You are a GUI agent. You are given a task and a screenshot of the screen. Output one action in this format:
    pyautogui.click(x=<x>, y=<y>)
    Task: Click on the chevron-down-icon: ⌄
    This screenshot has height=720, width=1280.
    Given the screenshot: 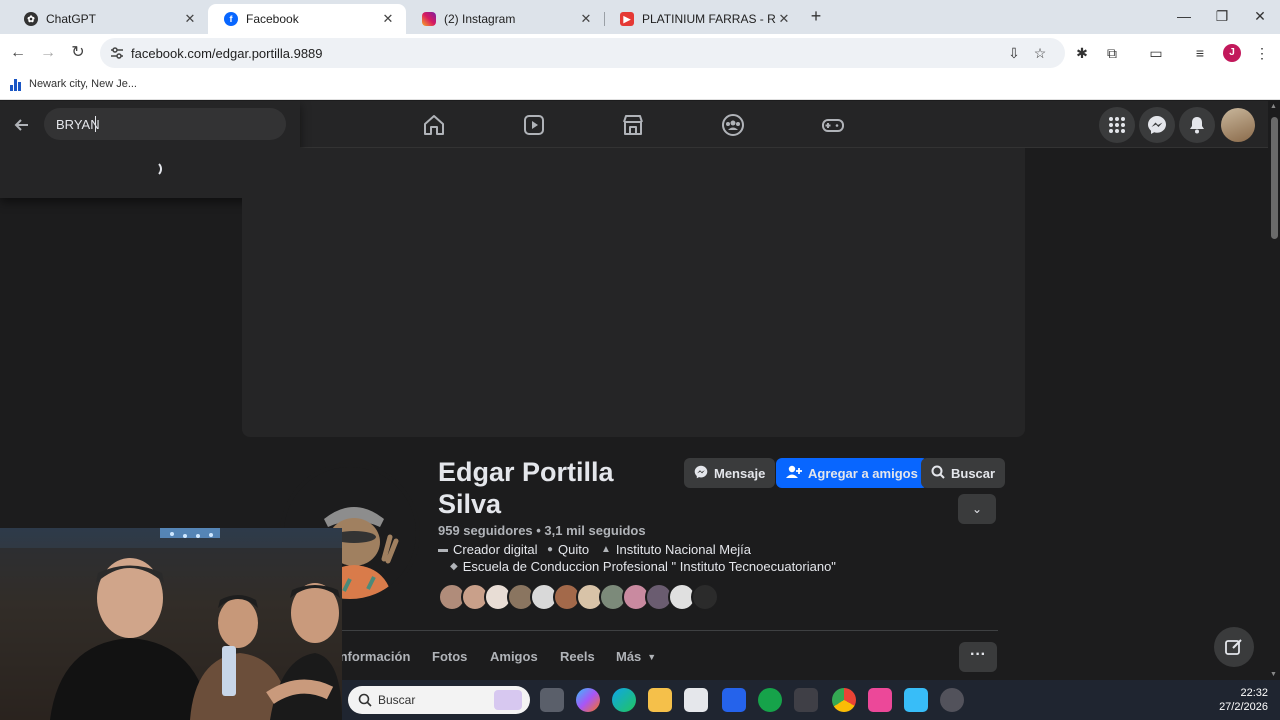 What is the action you would take?
    pyautogui.click(x=977, y=509)
    